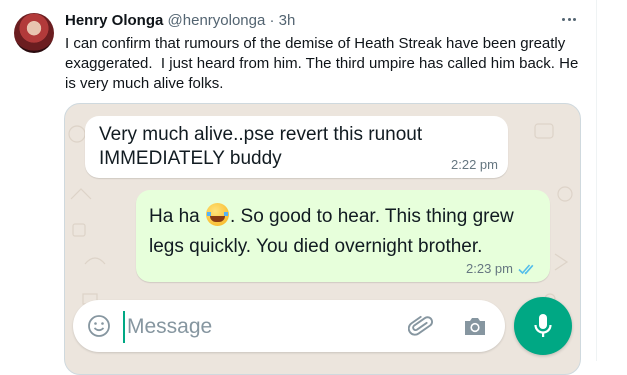 This screenshot has width=627, height=375. Describe the element at coordinates (287, 20) in the screenshot. I see `tweet-timestamp: 3h` at that location.